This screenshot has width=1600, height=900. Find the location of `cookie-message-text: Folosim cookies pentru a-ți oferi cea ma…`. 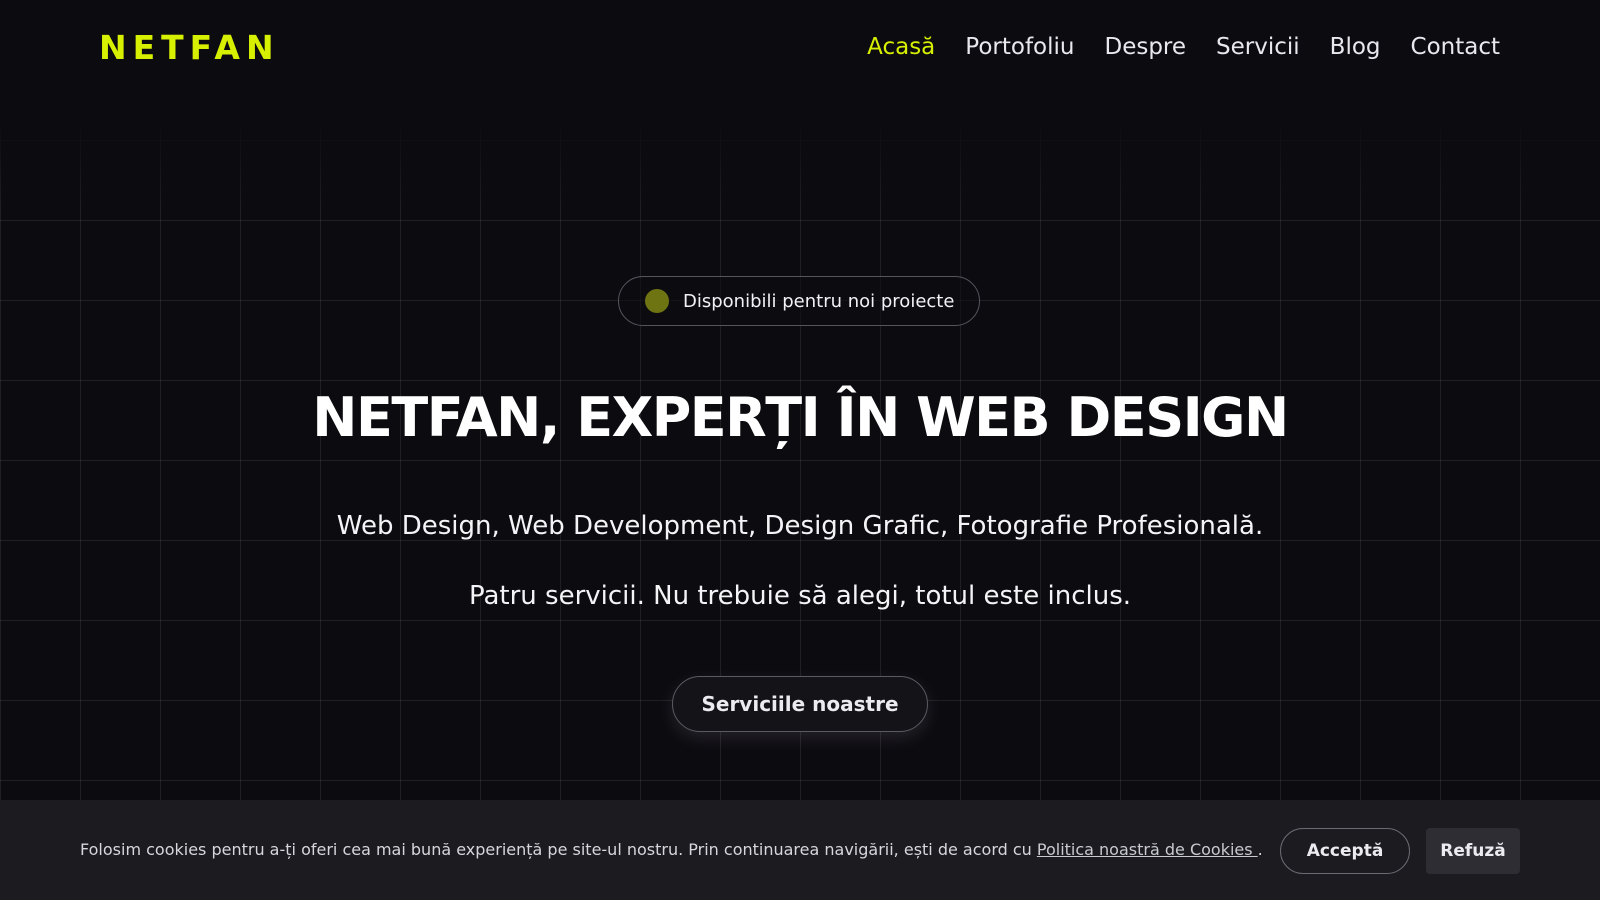

cookie-message-text: Folosim cookies pentru a-ți oferi cea ma… is located at coordinates (558, 849).